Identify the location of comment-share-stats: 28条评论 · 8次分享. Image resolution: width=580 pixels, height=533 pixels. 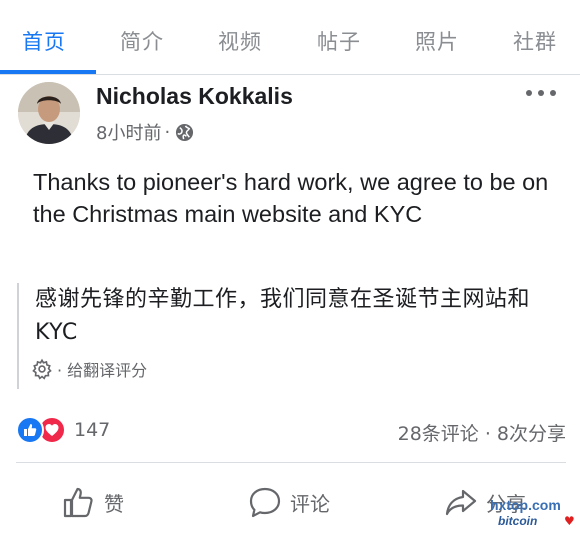
(482, 432).